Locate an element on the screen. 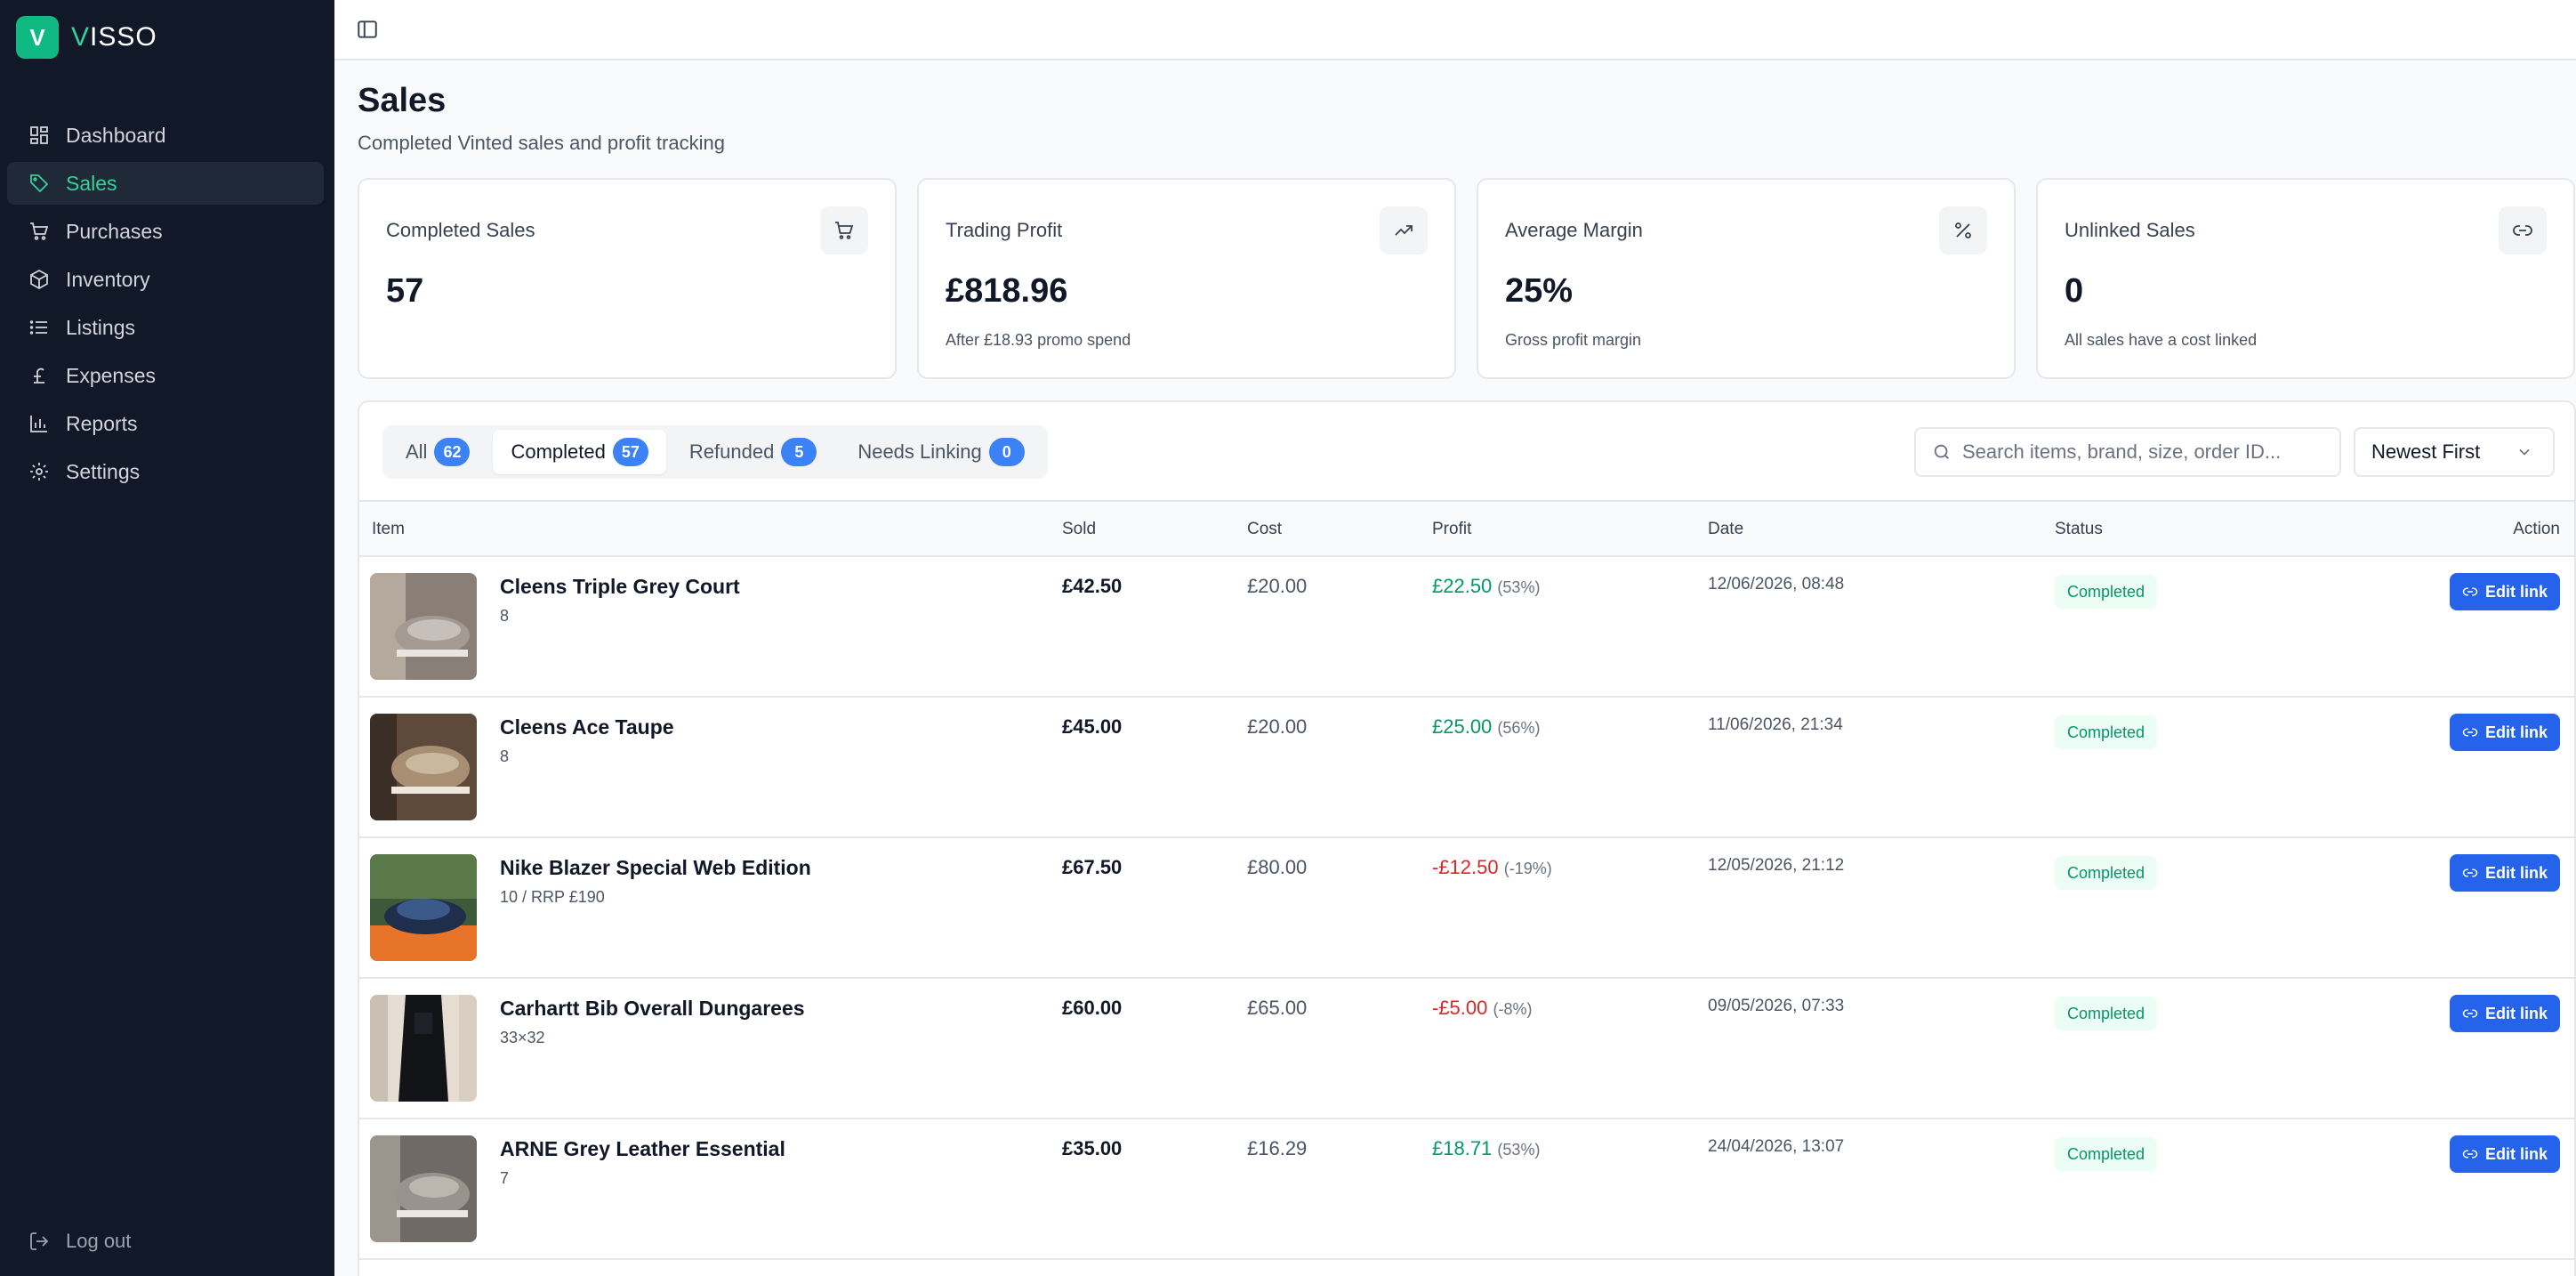  trending-up-icon is located at coordinates (1404, 230).